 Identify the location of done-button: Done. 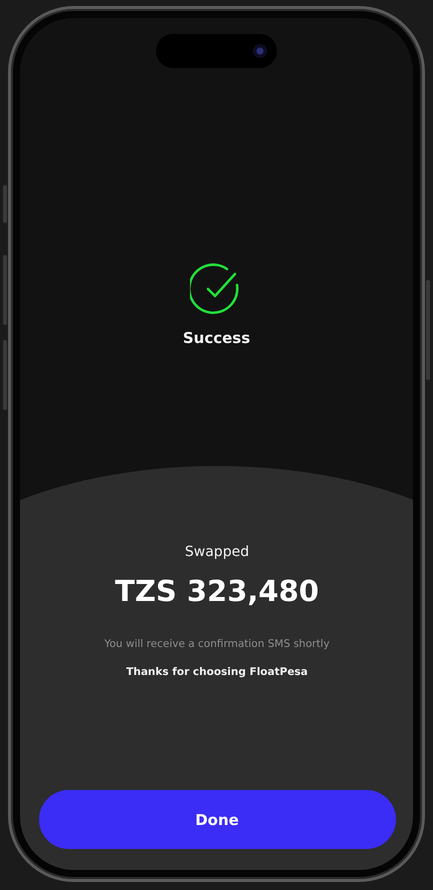
(217, 819).